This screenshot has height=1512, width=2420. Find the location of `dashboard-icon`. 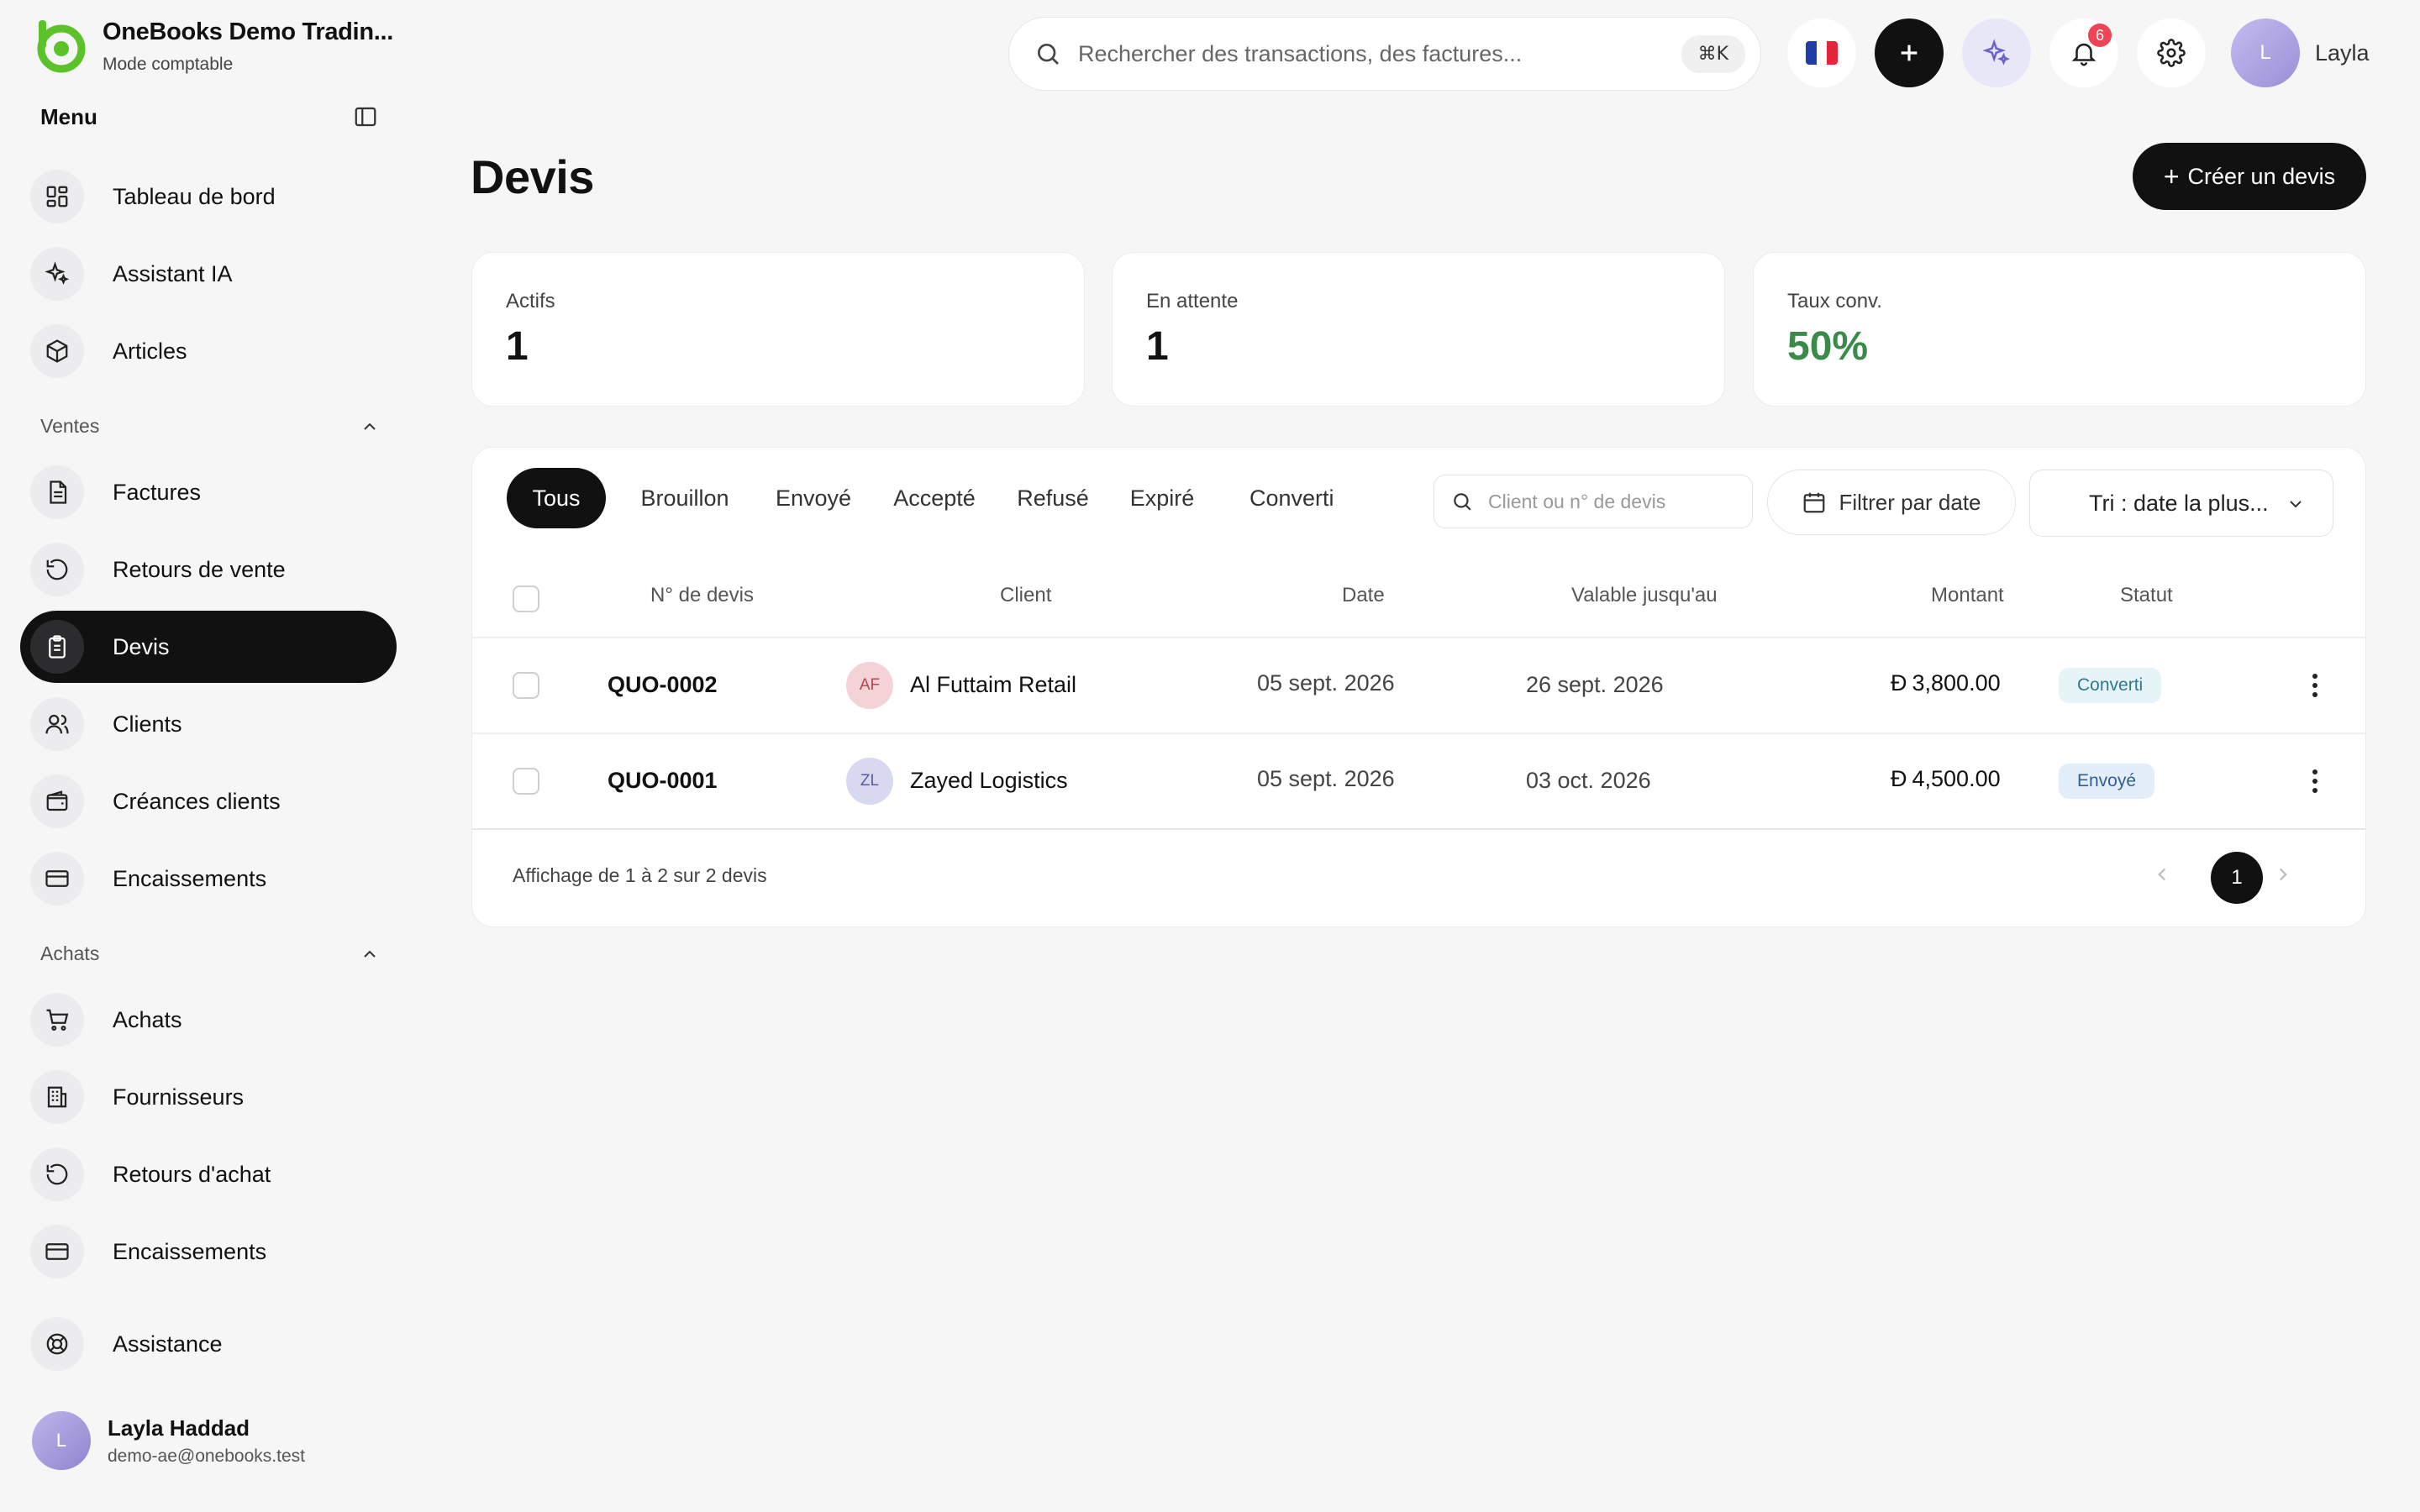

dashboard-icon is located at coordinates (57, 196).